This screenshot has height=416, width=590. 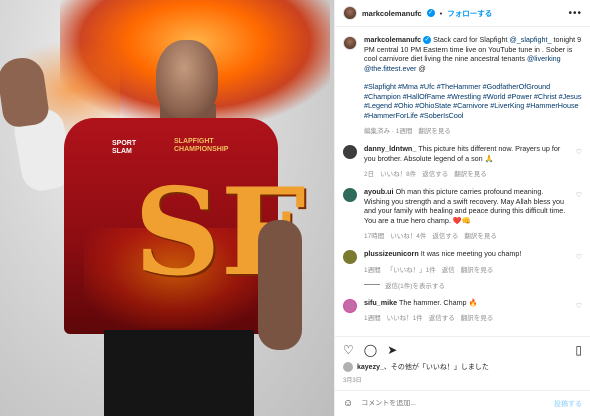 I want to click on action-bar: ♡ ◯ ➤ ▯, so click(x=462, y=349).